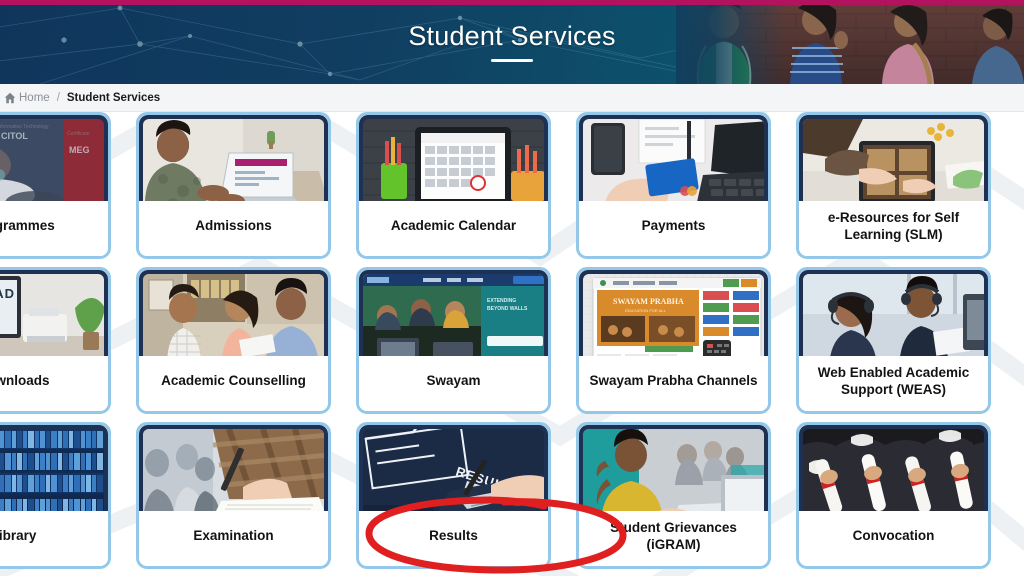  Describe the element at coordinates (453, 538) in the screenshot. I see `card-label: Results` at that location.